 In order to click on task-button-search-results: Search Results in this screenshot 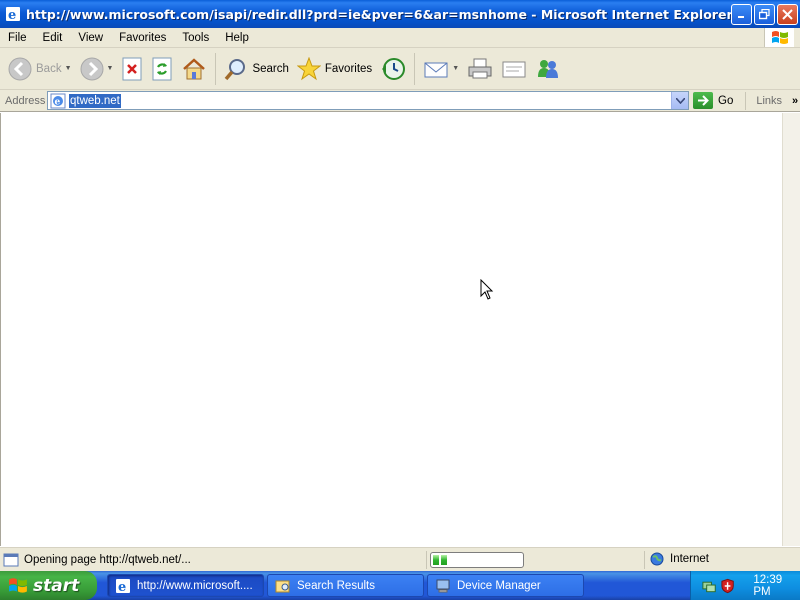, I will do `click(345, 585)`.